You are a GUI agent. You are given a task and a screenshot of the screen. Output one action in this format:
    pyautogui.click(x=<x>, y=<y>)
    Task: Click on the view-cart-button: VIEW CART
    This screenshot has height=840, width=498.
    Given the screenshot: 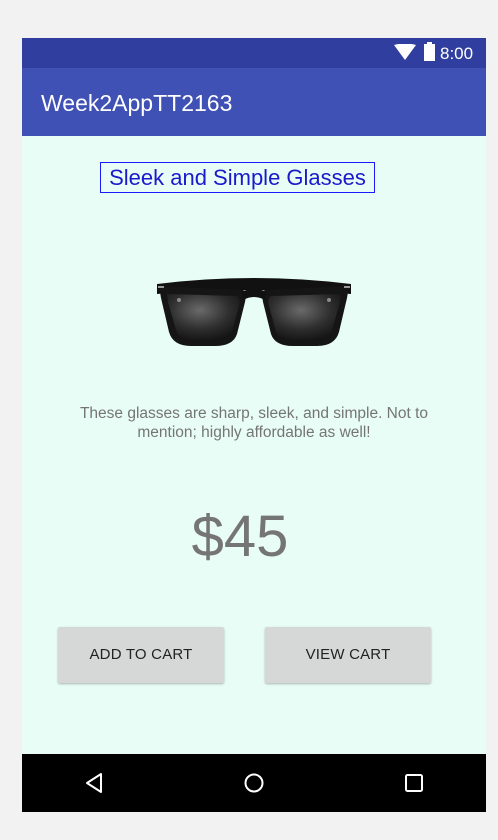 What is the action you would take?
    pyautogui.click(x=348, y=655)
    